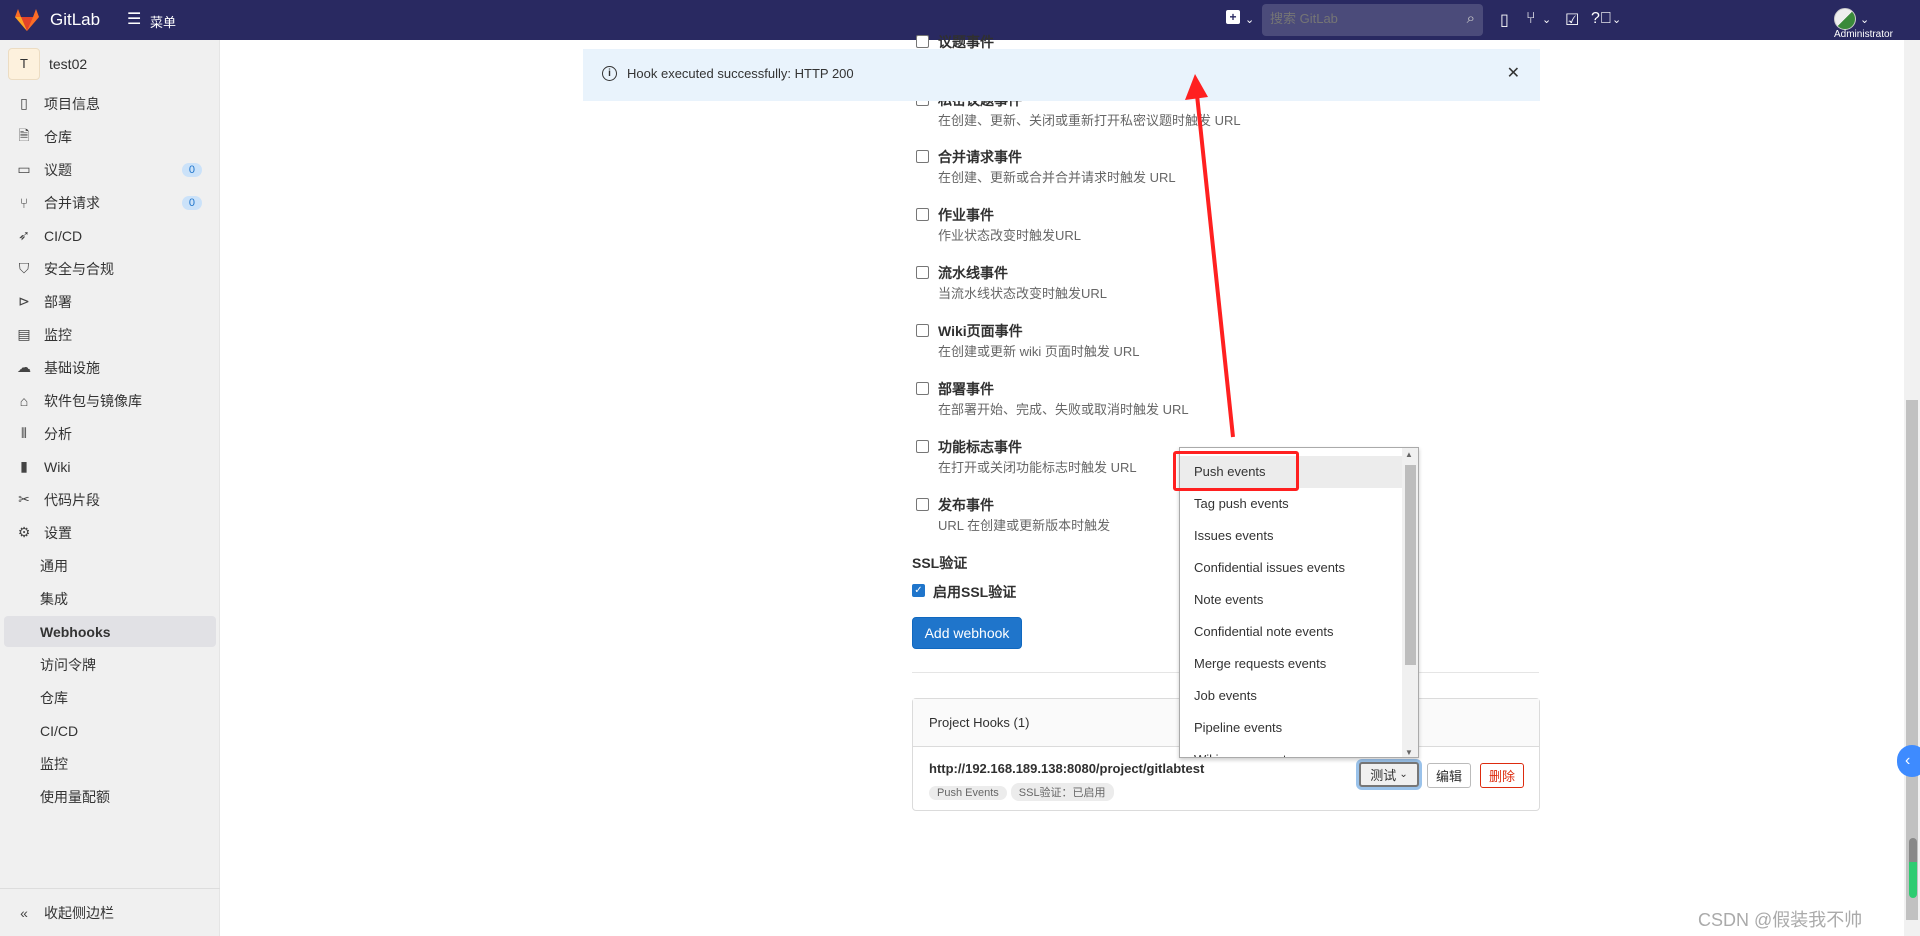 Image resolution: width=1920 pixels, height=936 pixels. I want to click on project-name: test02, so click(68, 64).